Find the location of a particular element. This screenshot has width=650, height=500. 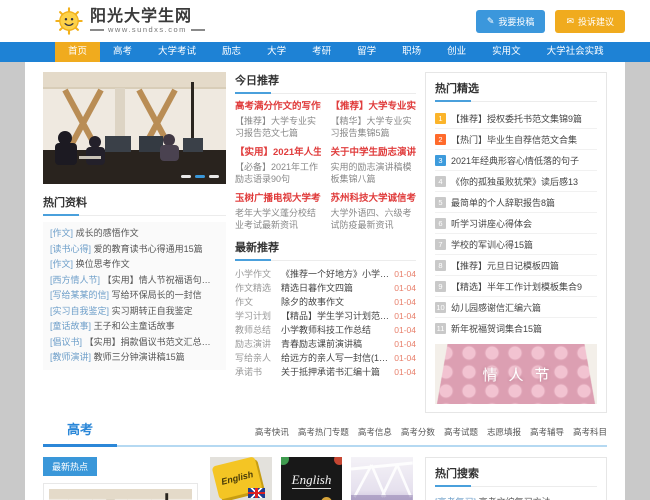

nav-item: 大学社会实践 is located at coordinates (575, 52).